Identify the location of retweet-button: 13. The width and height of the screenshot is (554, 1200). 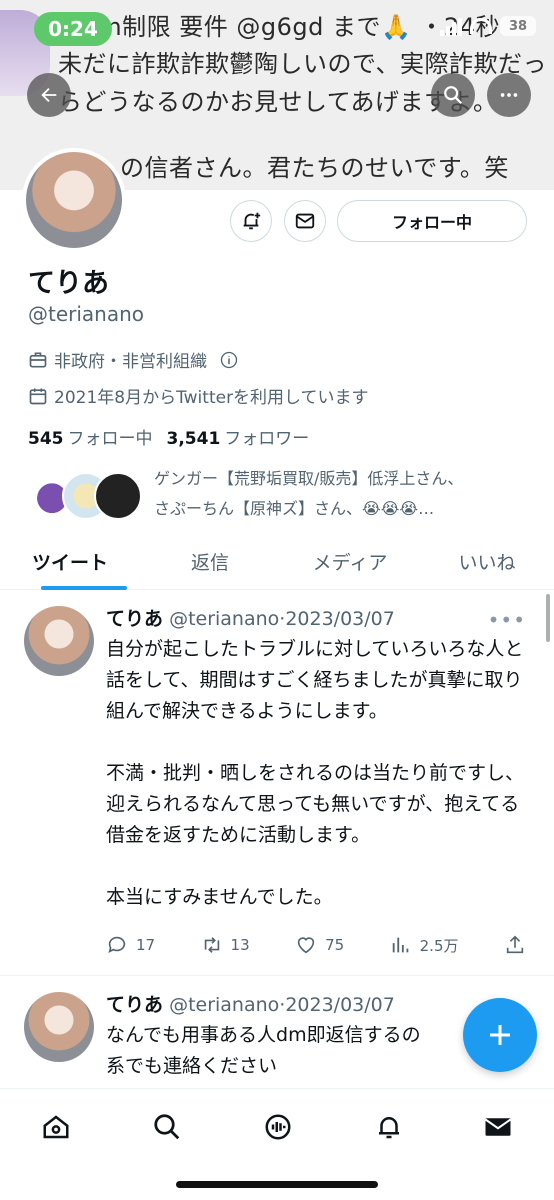
(225, 945).